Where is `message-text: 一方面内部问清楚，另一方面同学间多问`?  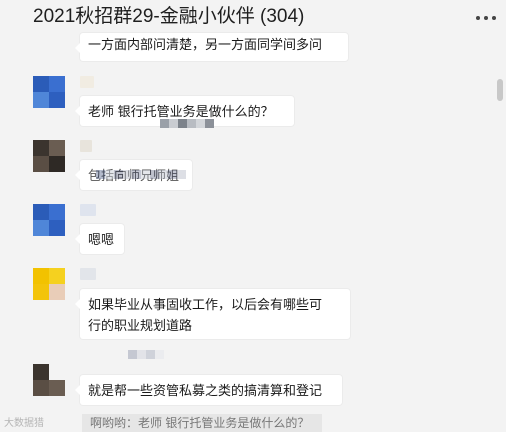 message-text: 一方面内部问清楚，另一方面同学间多问 is located at coordinates (205, 44).